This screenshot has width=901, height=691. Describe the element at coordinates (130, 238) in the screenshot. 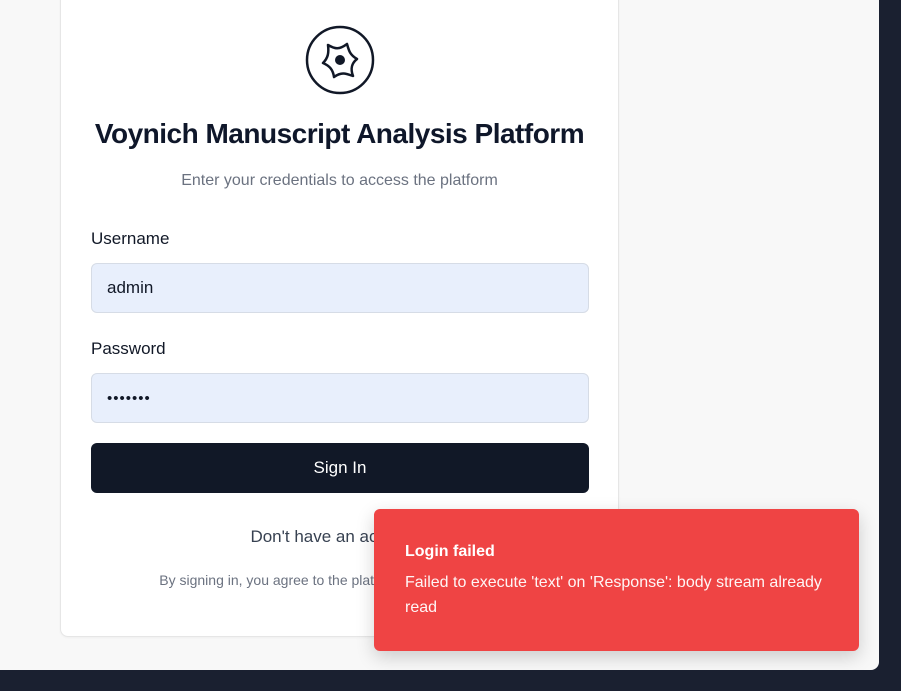

I see `username-label: Username` at that location.